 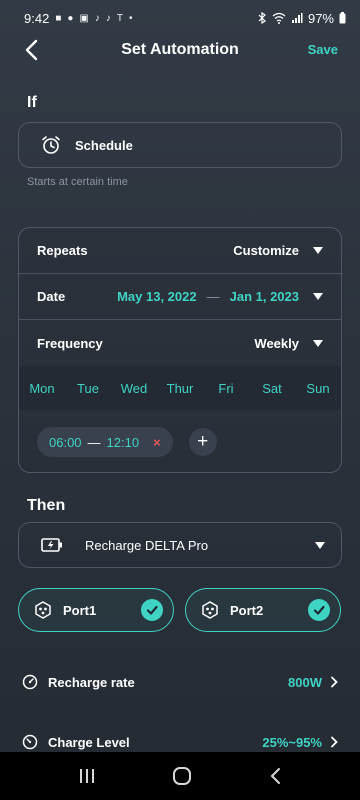 What do you see at coordinates (88, 388) in the screenshot?
I see `day-tue: Tue` at bounding box center [88, 388].